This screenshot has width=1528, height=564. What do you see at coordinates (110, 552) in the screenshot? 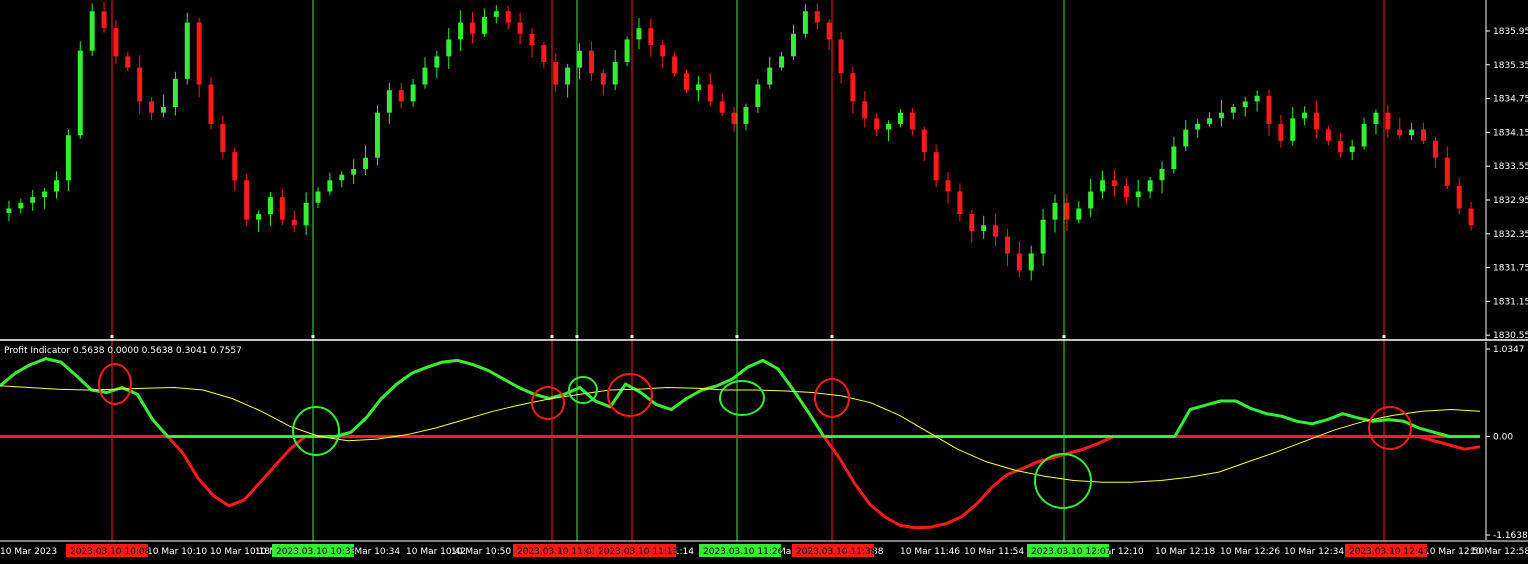
I see `time-marker-label: 2023.03.10 10:08` at bounding box center [110, 552].